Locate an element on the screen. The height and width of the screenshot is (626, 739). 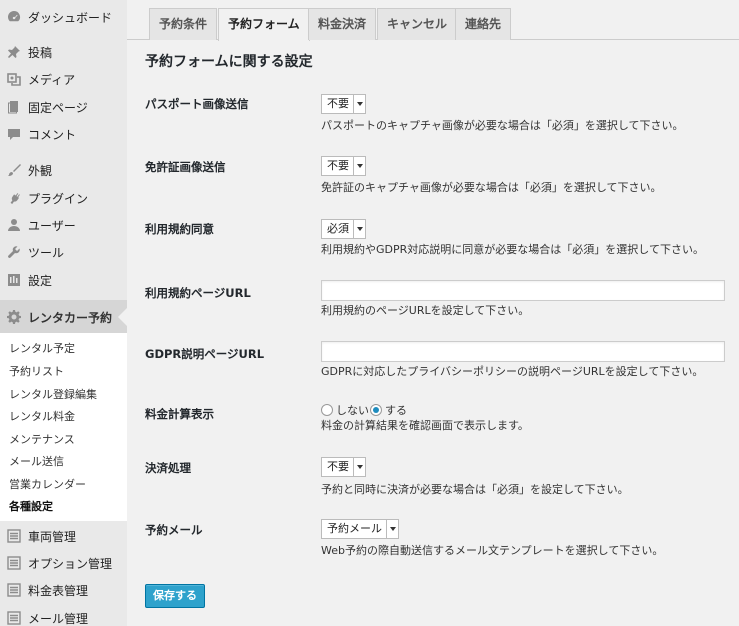
terms-select: 必須 is located at coordinates (343, 229).